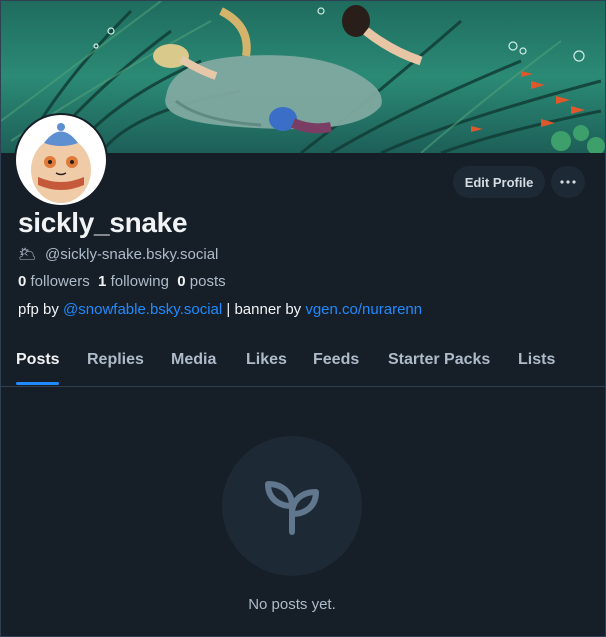 This screenshot has height=637, width=606. I want to click on posts-stat: 0 posts, so click(201, 281).